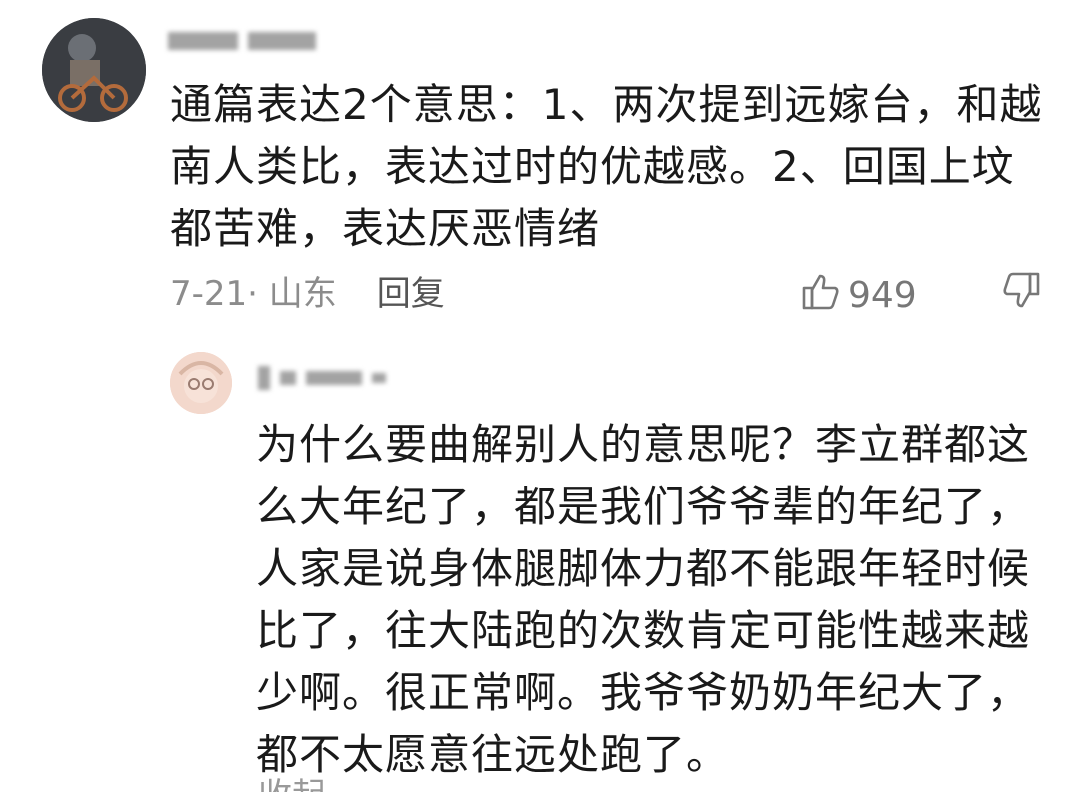 The width and height of the screenshot is (1080, 792). I want to click on reply-username-blurred, so click(322, 378).